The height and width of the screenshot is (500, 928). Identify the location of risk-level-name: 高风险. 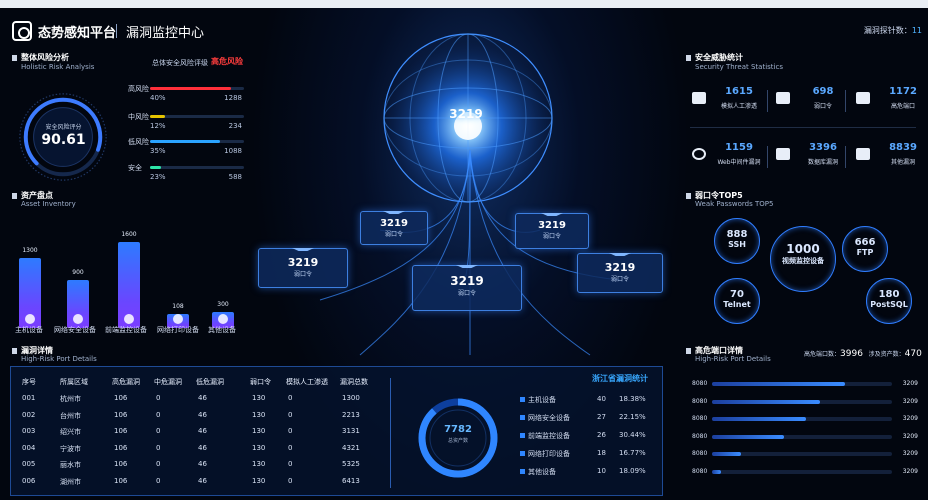
(138, 89).